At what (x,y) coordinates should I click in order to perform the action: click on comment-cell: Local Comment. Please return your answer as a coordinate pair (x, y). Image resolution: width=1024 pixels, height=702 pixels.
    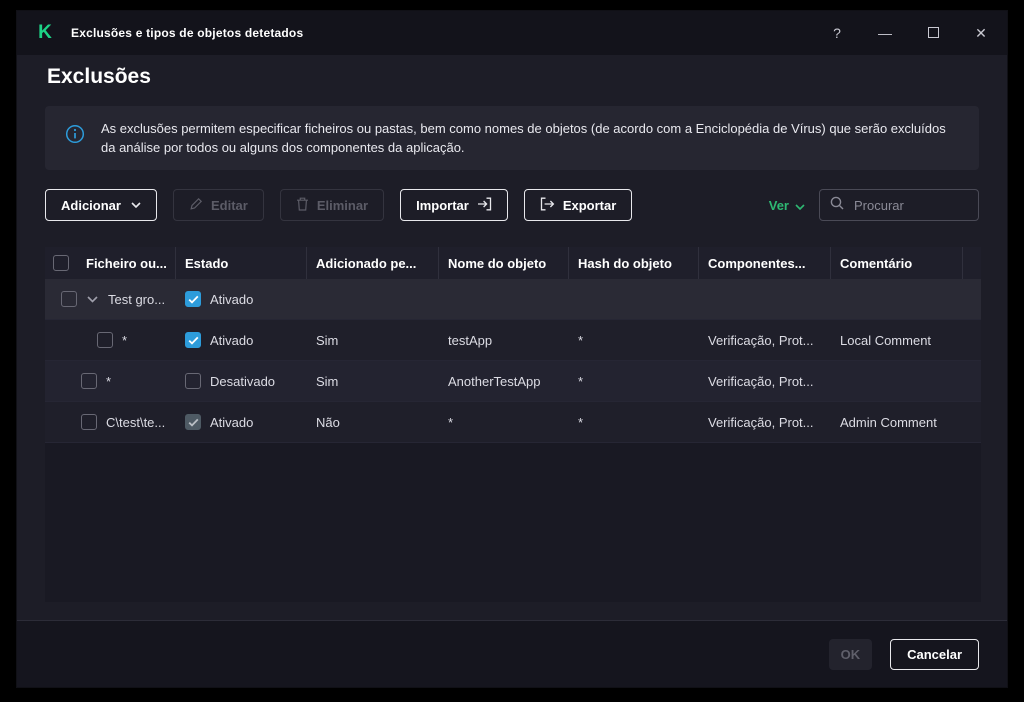
    Looking at the image, I should click on (886, 340).